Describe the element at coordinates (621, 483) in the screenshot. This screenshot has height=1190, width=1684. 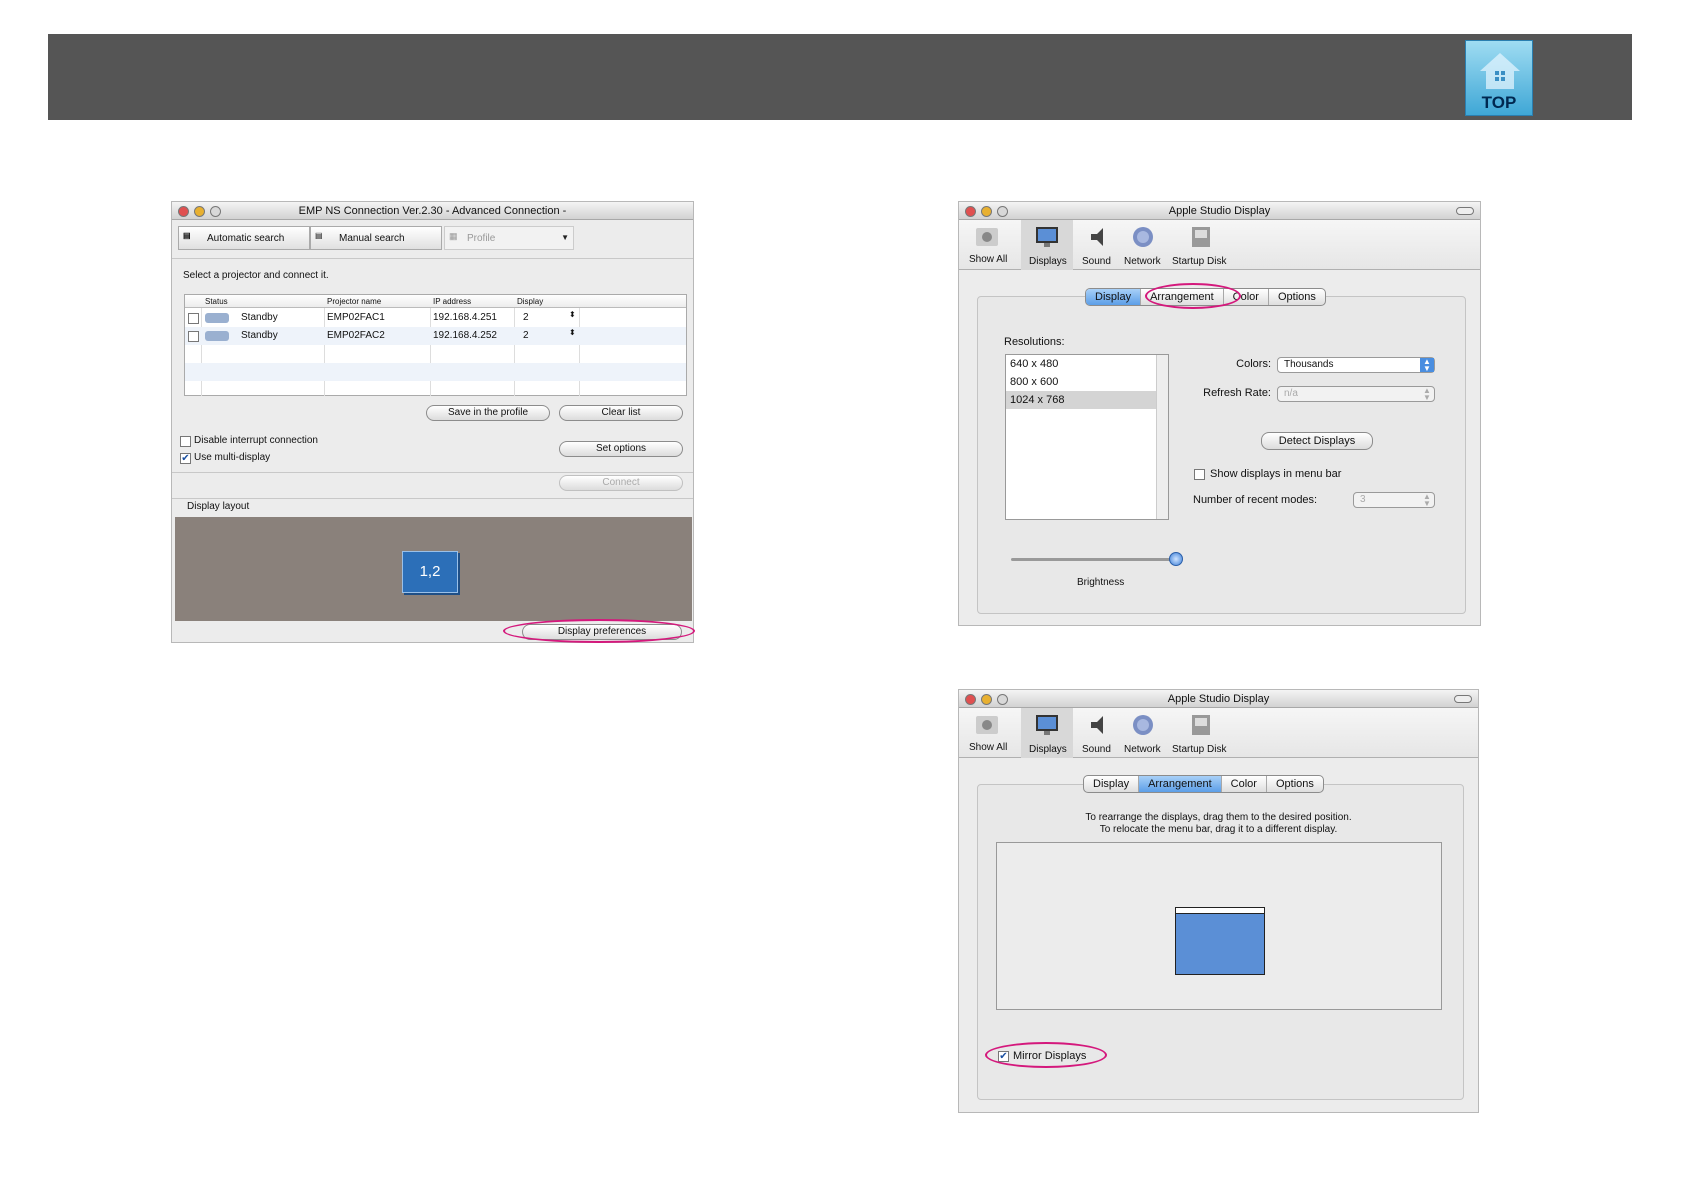
I see `connect-button: Connect` at that location.